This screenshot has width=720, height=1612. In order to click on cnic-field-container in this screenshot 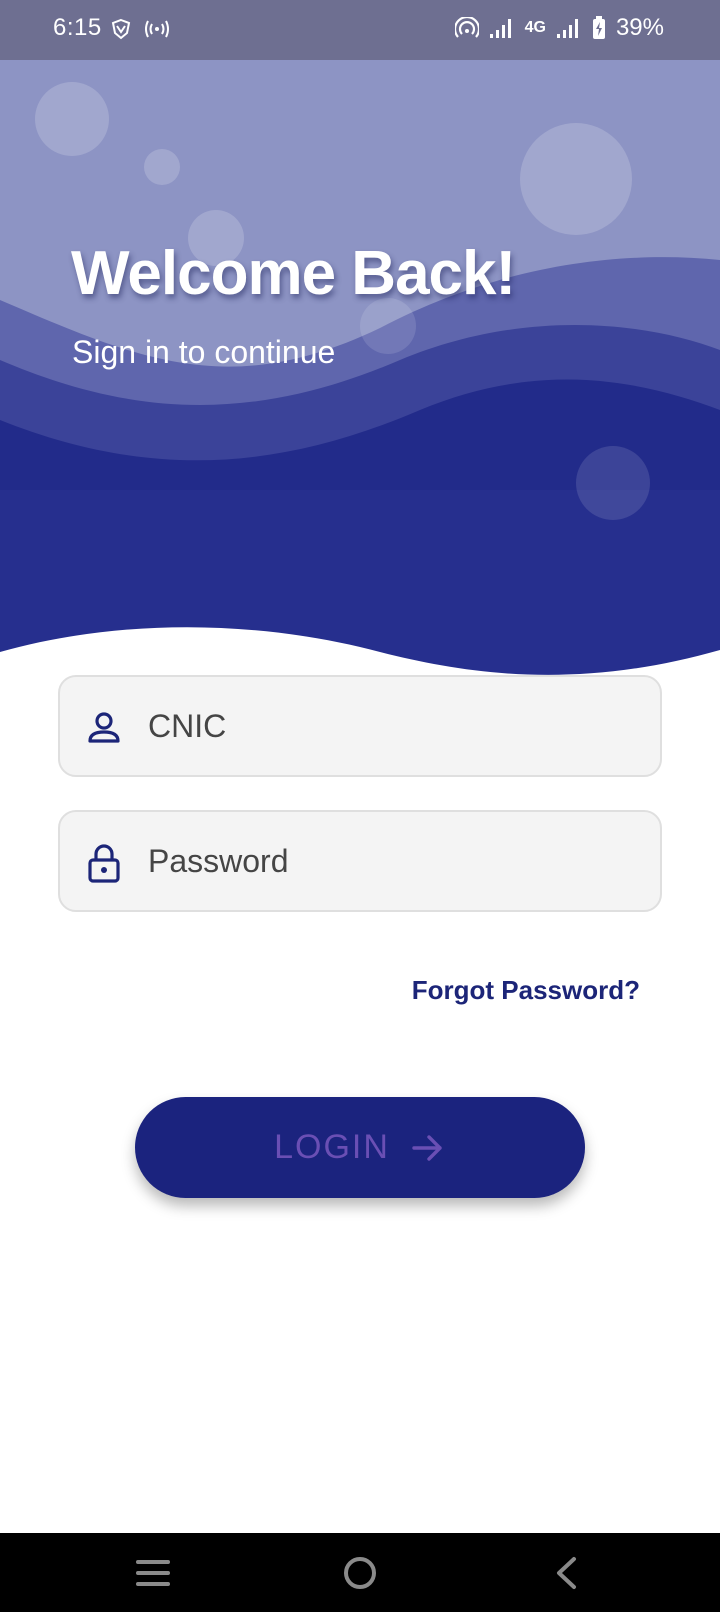, I will do `click(360, 726)`.